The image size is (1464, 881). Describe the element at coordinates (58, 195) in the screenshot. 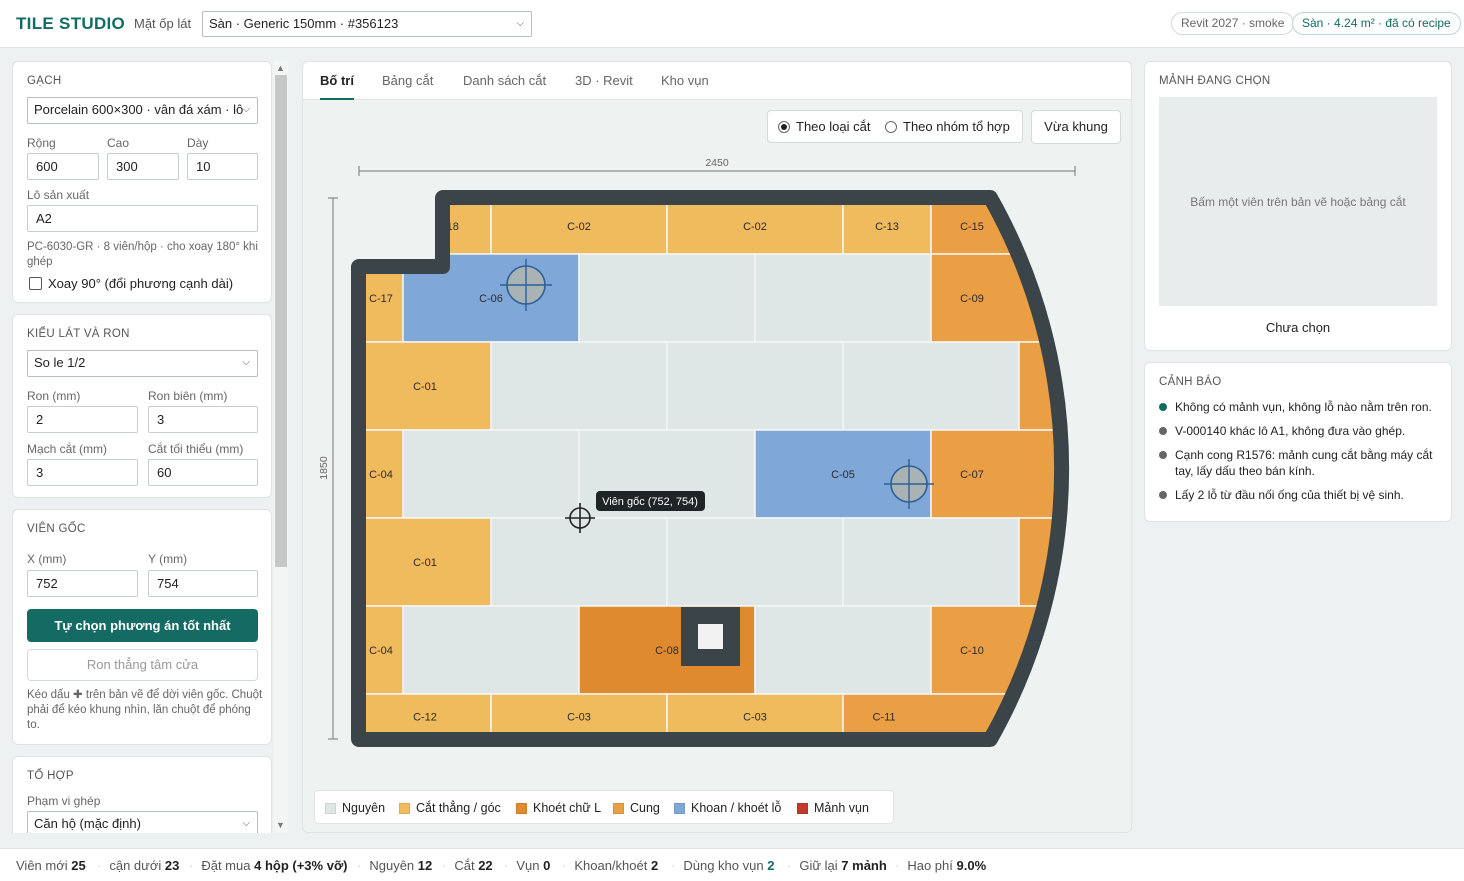

I see `batch-label: Lô sản xuất` at that location.